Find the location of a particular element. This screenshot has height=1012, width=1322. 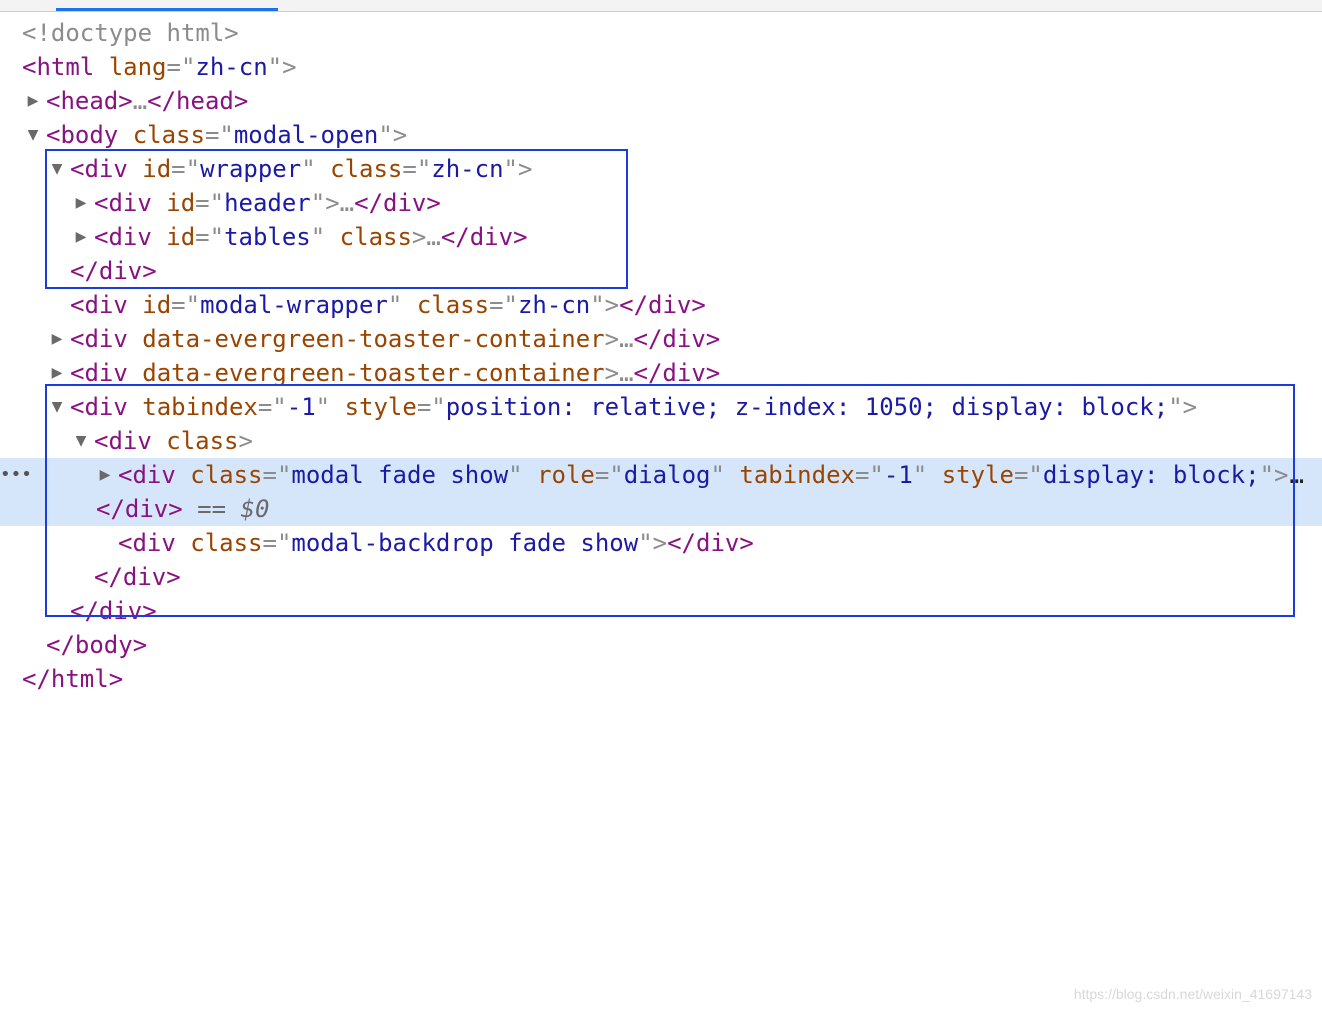

attr-name: id is located at coordinates (157, 305).